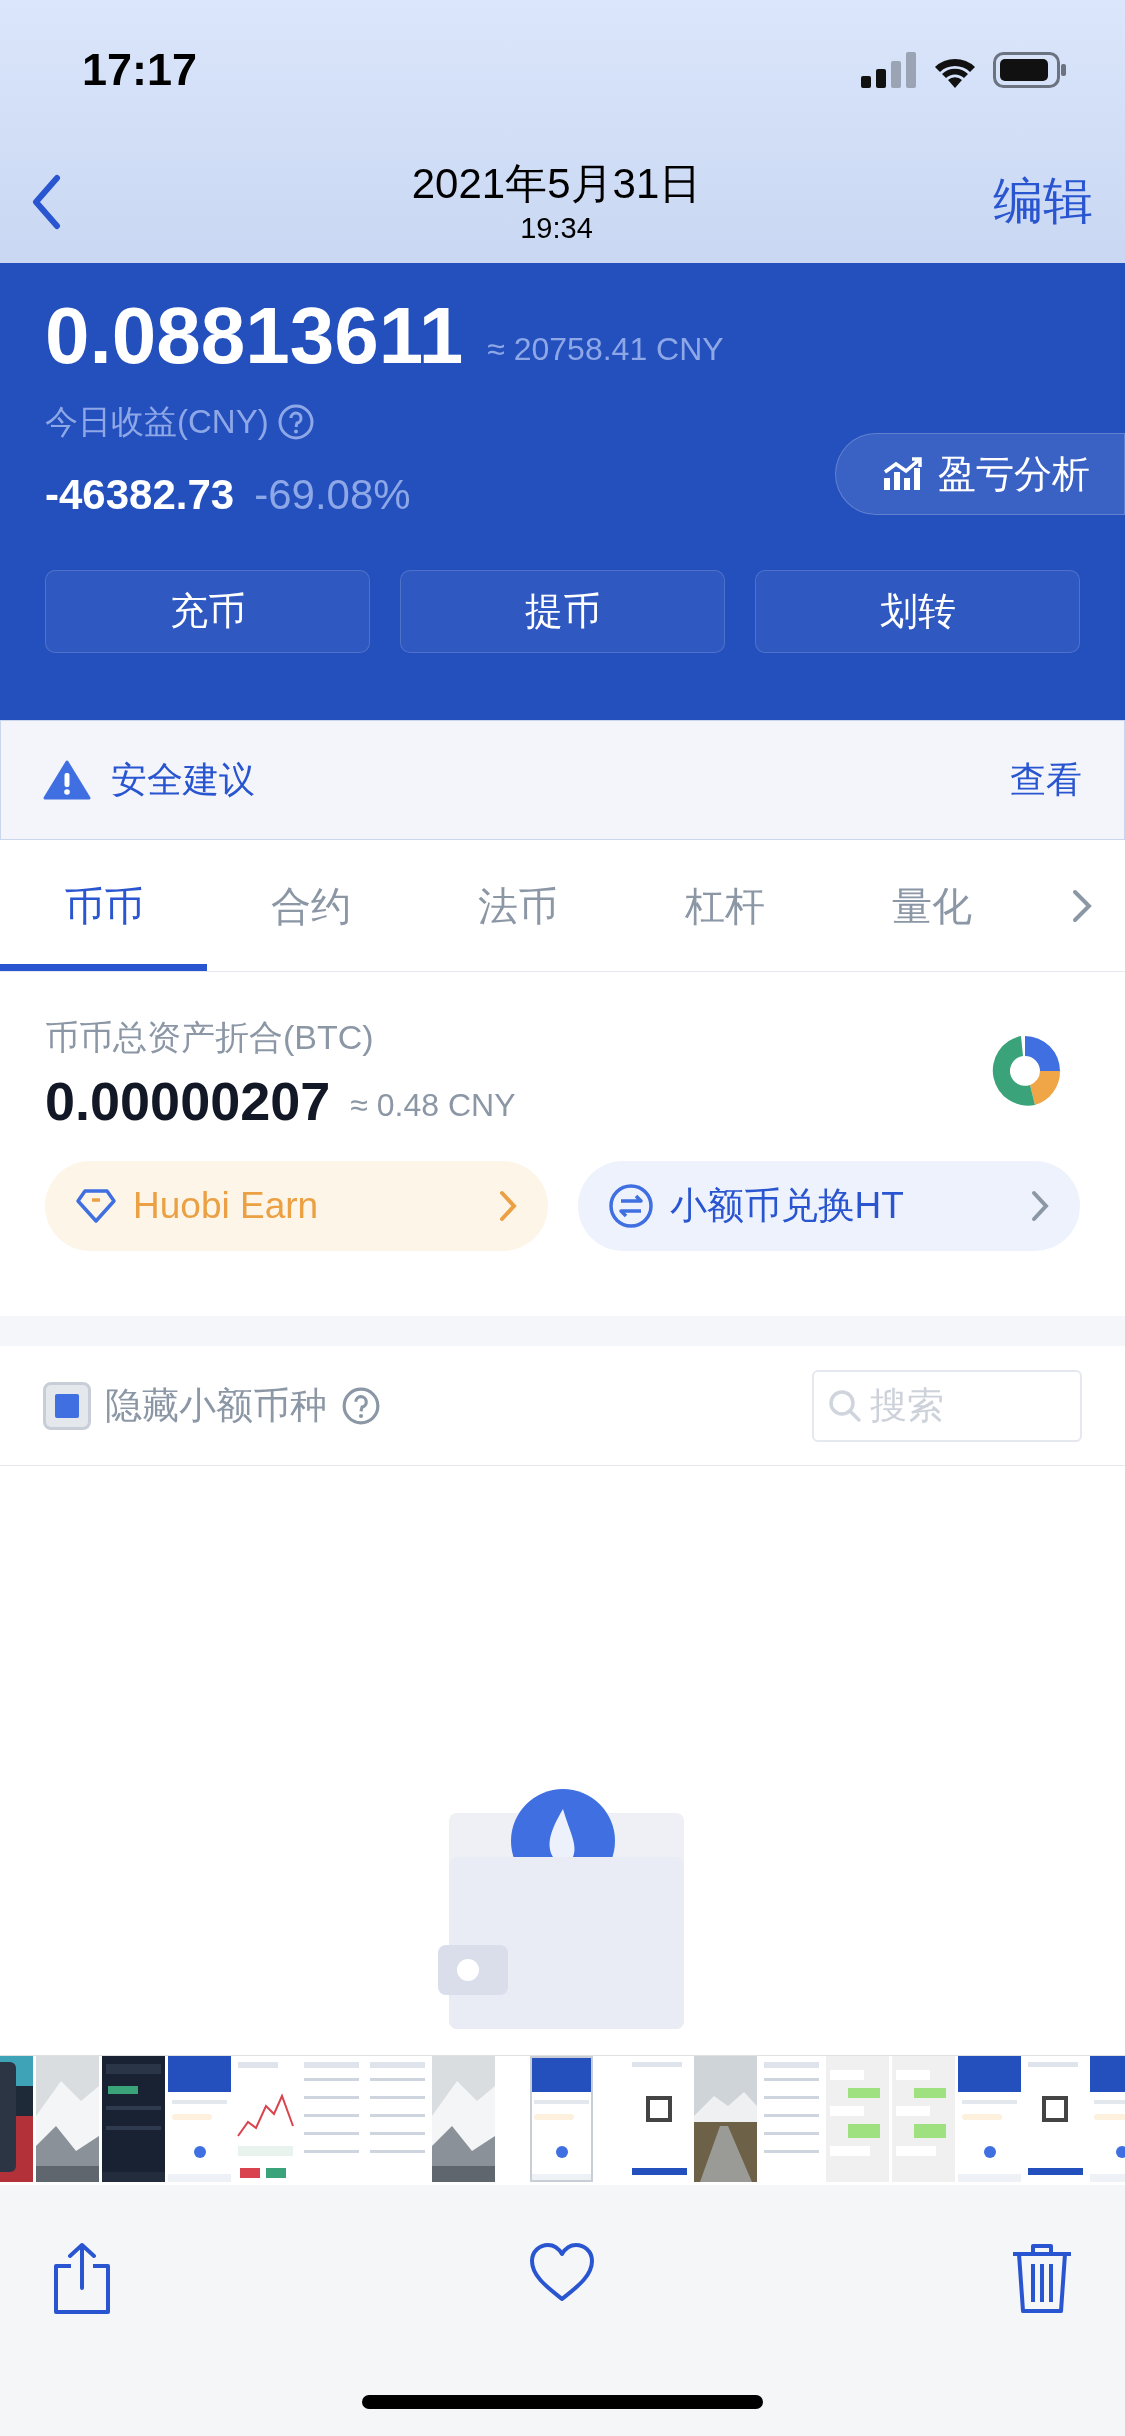 The width and height of the screenshot is (1125, 2436). Describe the element at coordinates (67, 780) in the screenshot. I see `warning-icon` at that location.